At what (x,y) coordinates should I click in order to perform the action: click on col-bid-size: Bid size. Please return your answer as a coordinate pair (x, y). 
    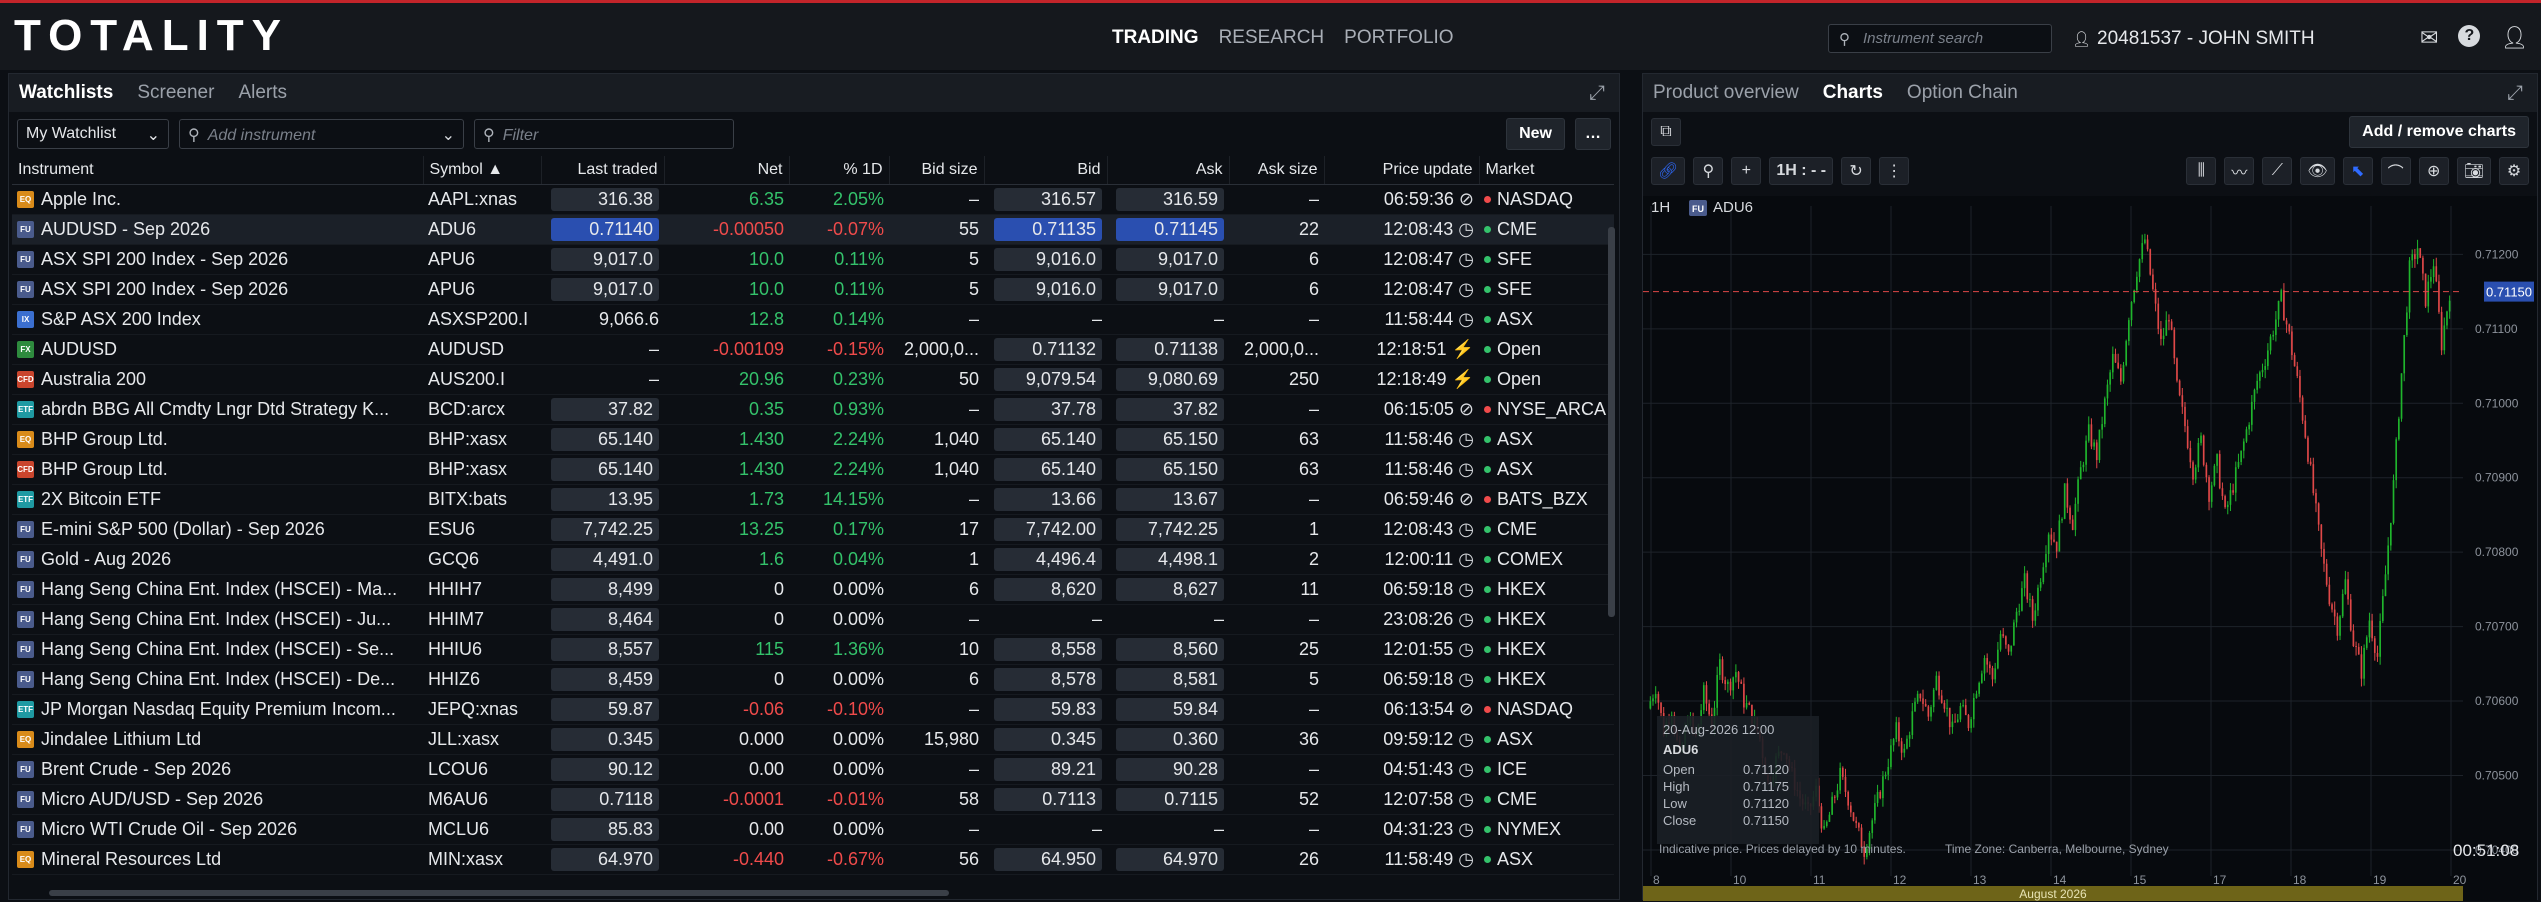
    Looking at the image, I should click on (936, 170).